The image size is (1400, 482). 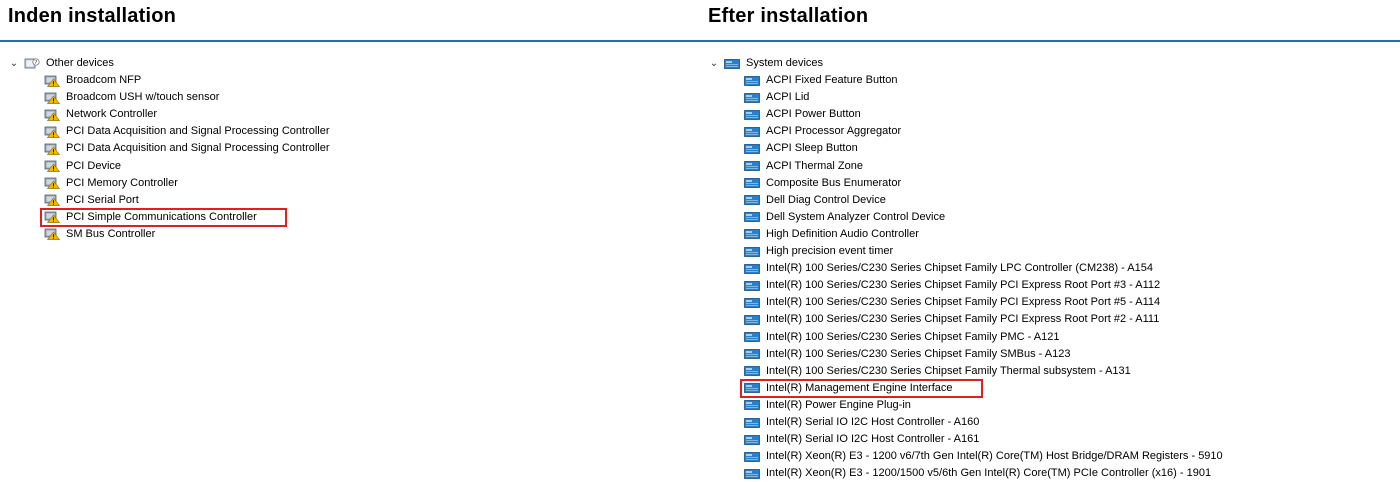 What do you see at coordinates (102, 199) in the screenshot?
I see `device-label: PCI Serial Port` at bounding box center [102, 199].